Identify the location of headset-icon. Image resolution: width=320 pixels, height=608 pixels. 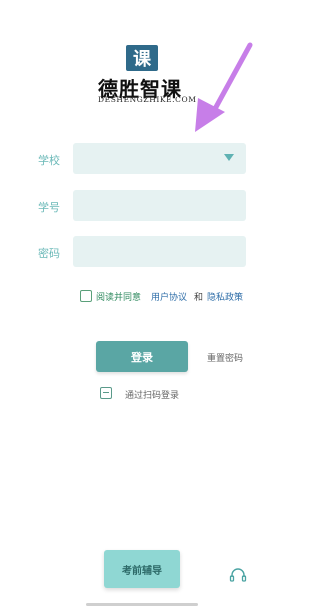
(238, 575).